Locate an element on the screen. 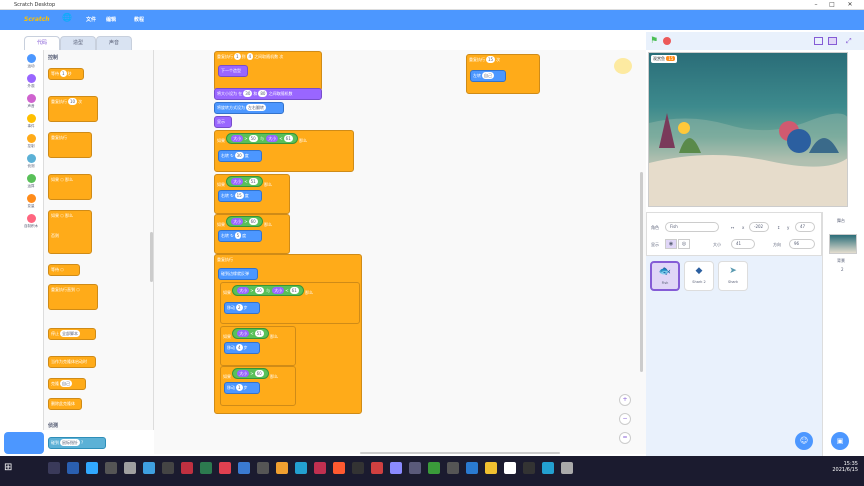  bounce-on-edge-block: 碰到边缘就反弹 is located at coordinates (238, 274).